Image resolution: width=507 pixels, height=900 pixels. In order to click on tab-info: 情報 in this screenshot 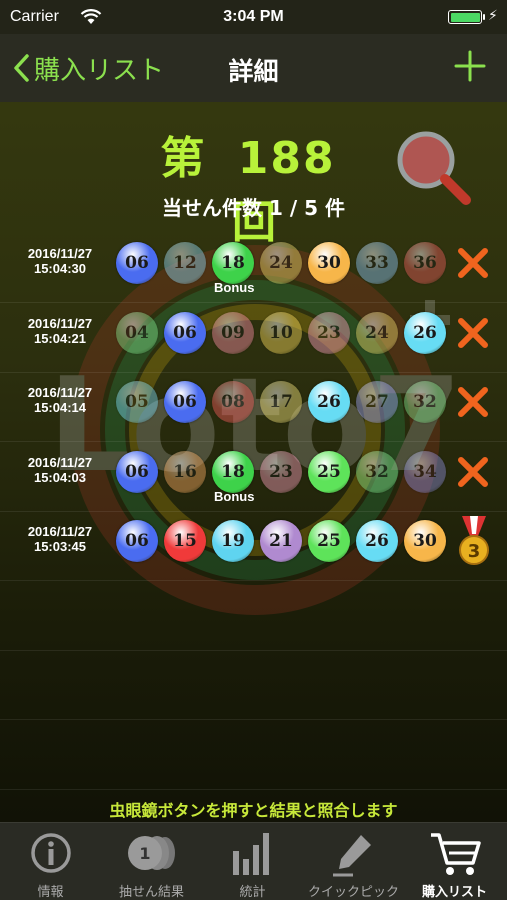, I will do `click(50, 861)`.